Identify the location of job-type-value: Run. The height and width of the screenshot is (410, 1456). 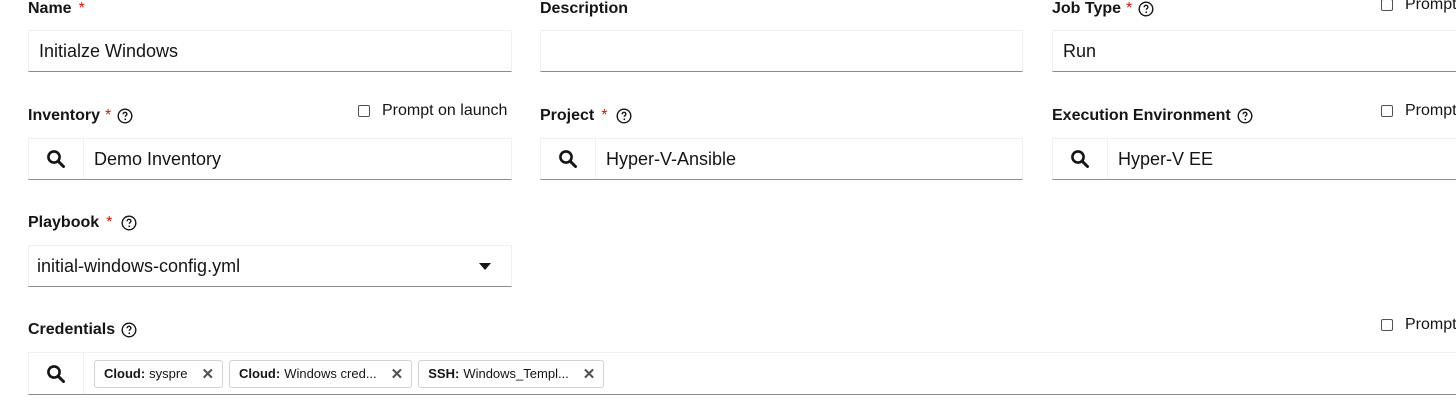
(1080, 50).